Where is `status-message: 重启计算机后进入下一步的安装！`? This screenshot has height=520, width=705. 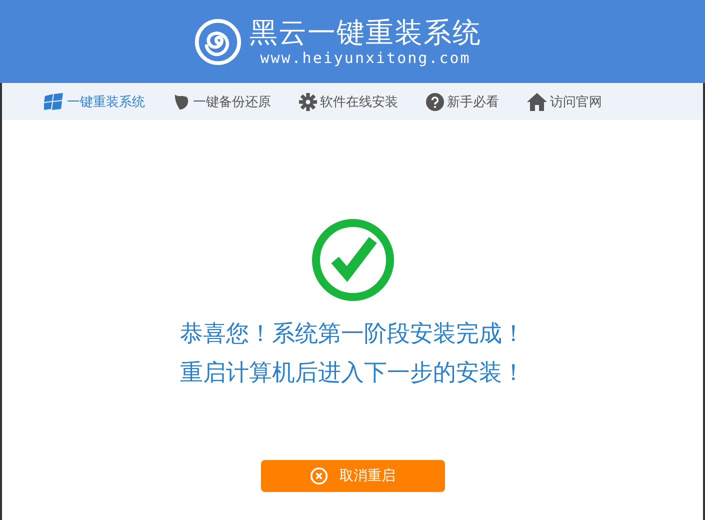 status-message: 重启计算机后进入下一步的安装！ is located at coordinates (352, 373).